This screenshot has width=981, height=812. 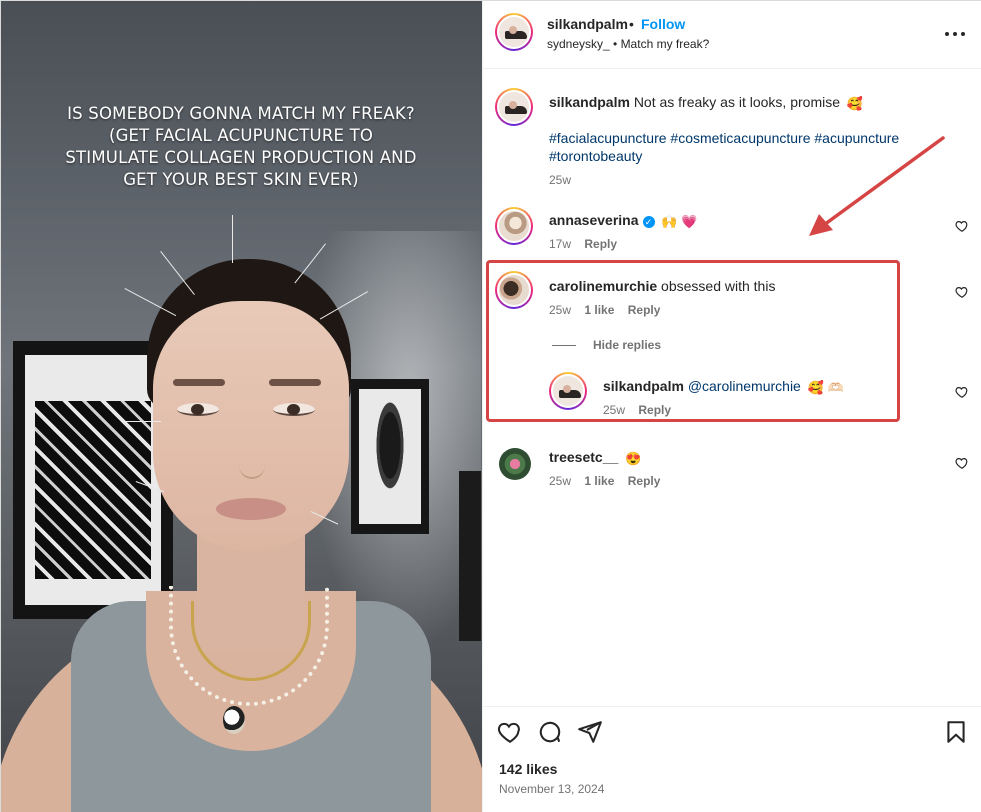 I want to click on annotation-highlight-box, so click(x=693, y=341).